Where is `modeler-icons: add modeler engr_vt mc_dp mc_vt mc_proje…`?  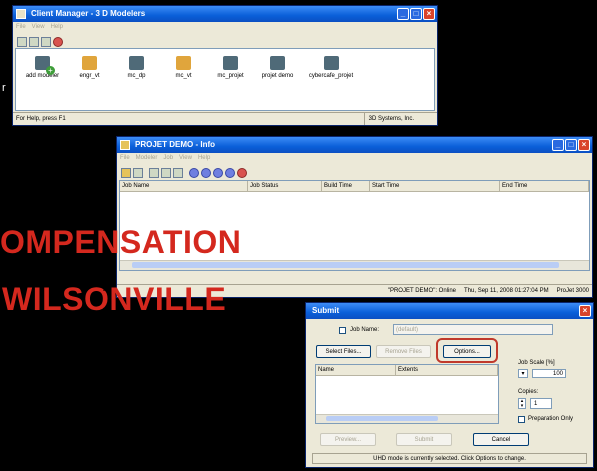 modeler-icons: add modeler engr_vt mc_dp mc_vt mc_proje… is located at coordinates (225, 67).